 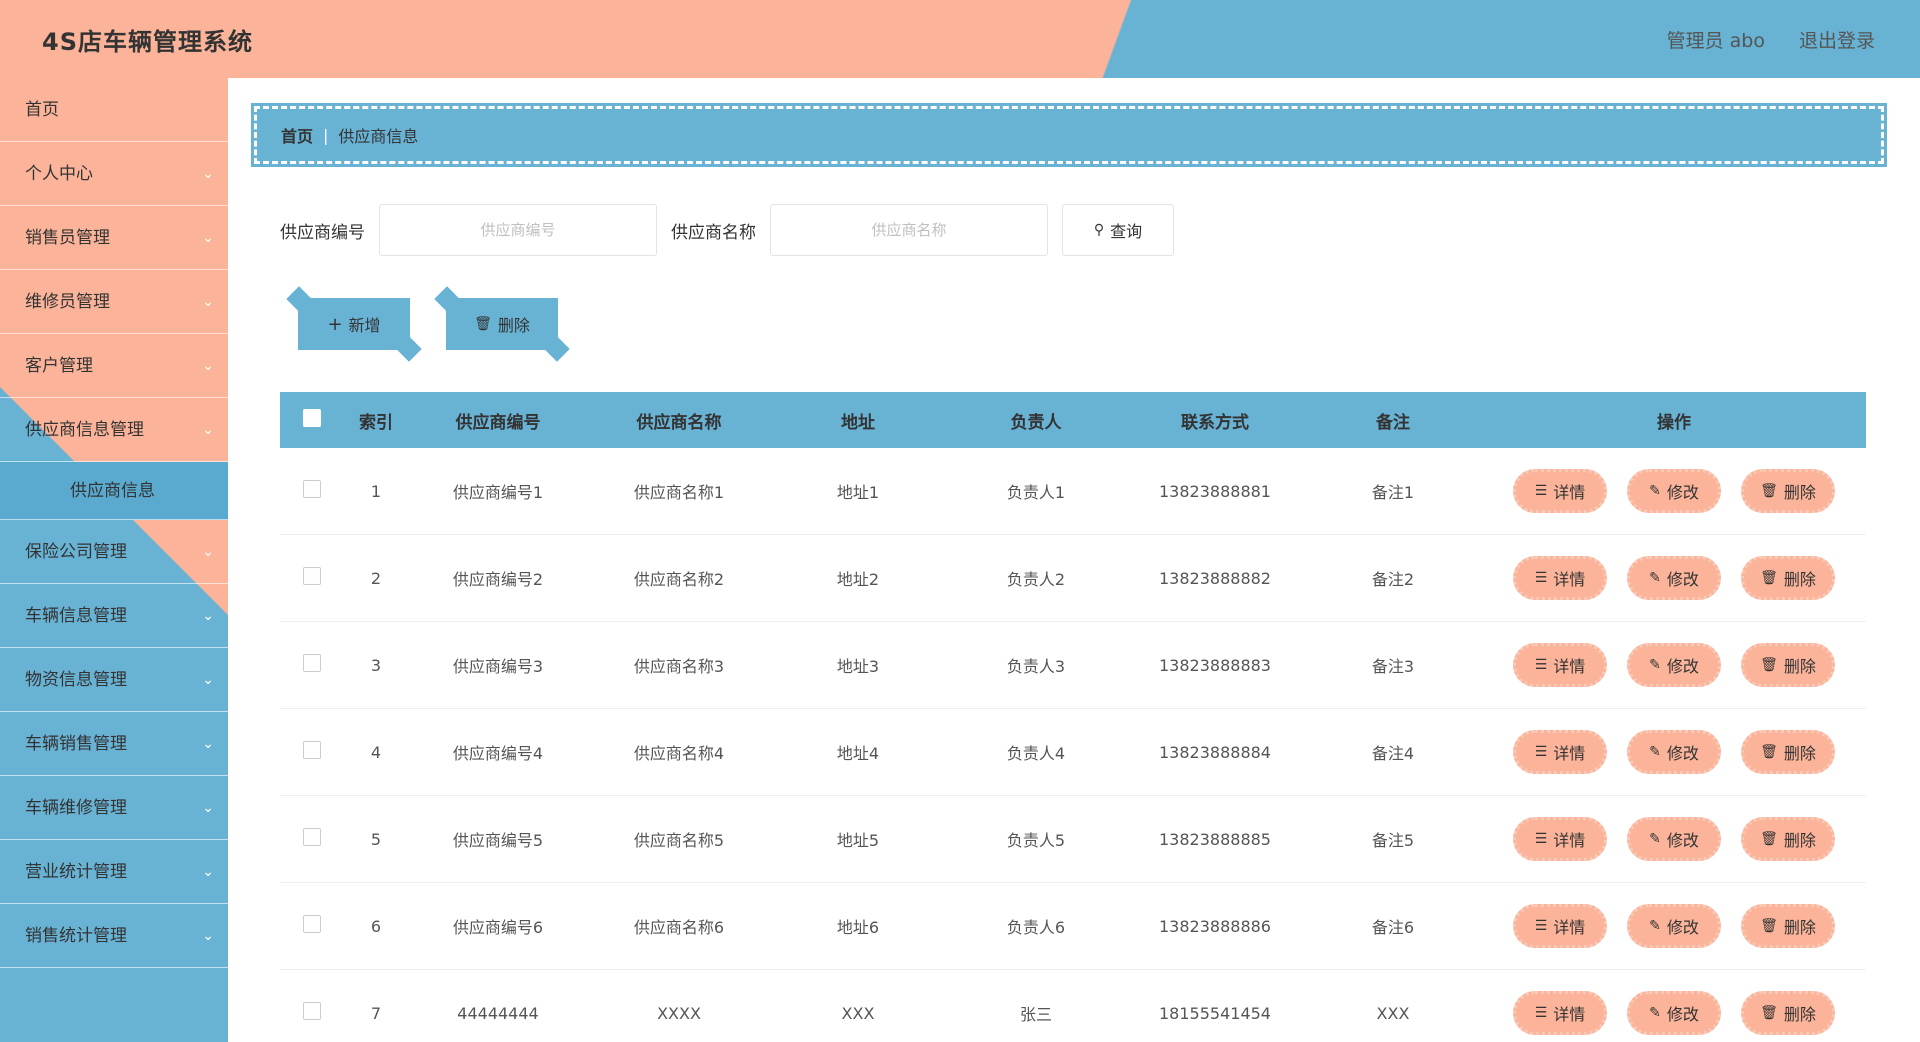 What do you see at coordinates (727, 230) in the screenshot?
I see `search-bar: 供应商编号 供应商名称 ⚲ 查询` at bounding box center [727, 230].